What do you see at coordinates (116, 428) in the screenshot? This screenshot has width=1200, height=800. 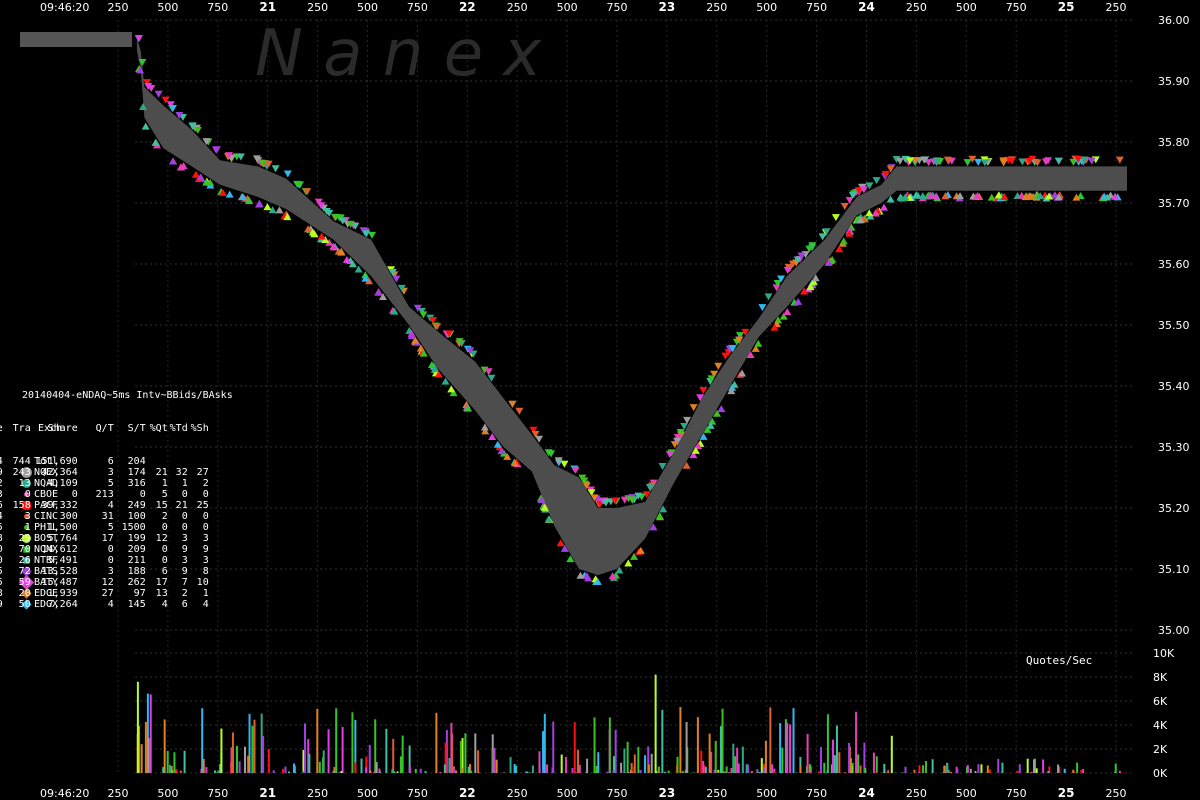 I see `legend-header: ExchQuoteTraShareQ/TS/T%Qt%Td%Sh` at bounding box center [116, 428].